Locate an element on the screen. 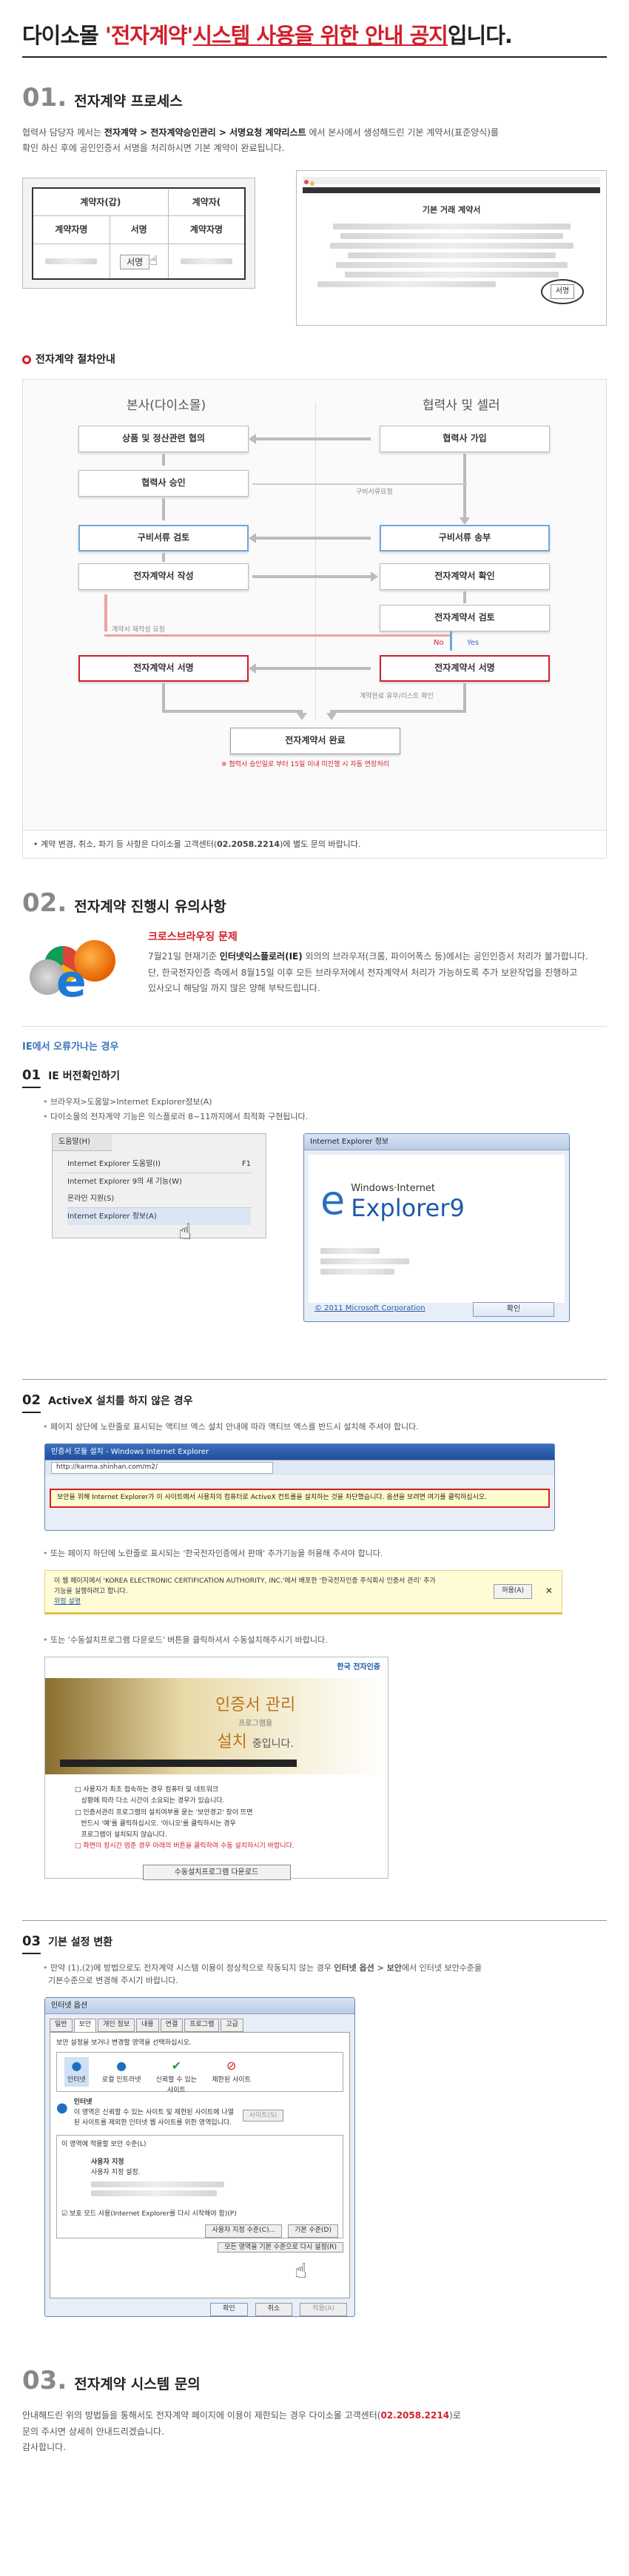 The height and width of the screenshot is (2576, 629). done-note: ※ 협력사 승인일로 부터 15일 이내 미진행 시 자동 연장처리 is located at coordinates (305, 764).